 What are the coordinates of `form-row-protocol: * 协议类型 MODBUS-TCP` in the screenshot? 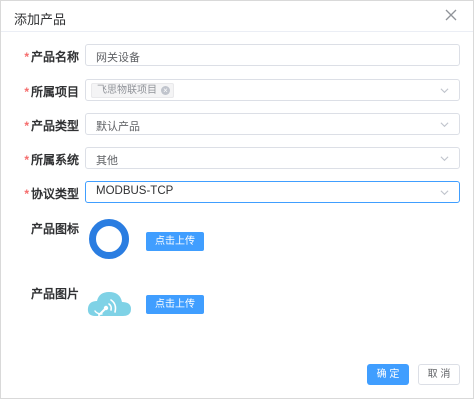 It's located at (237, 192).